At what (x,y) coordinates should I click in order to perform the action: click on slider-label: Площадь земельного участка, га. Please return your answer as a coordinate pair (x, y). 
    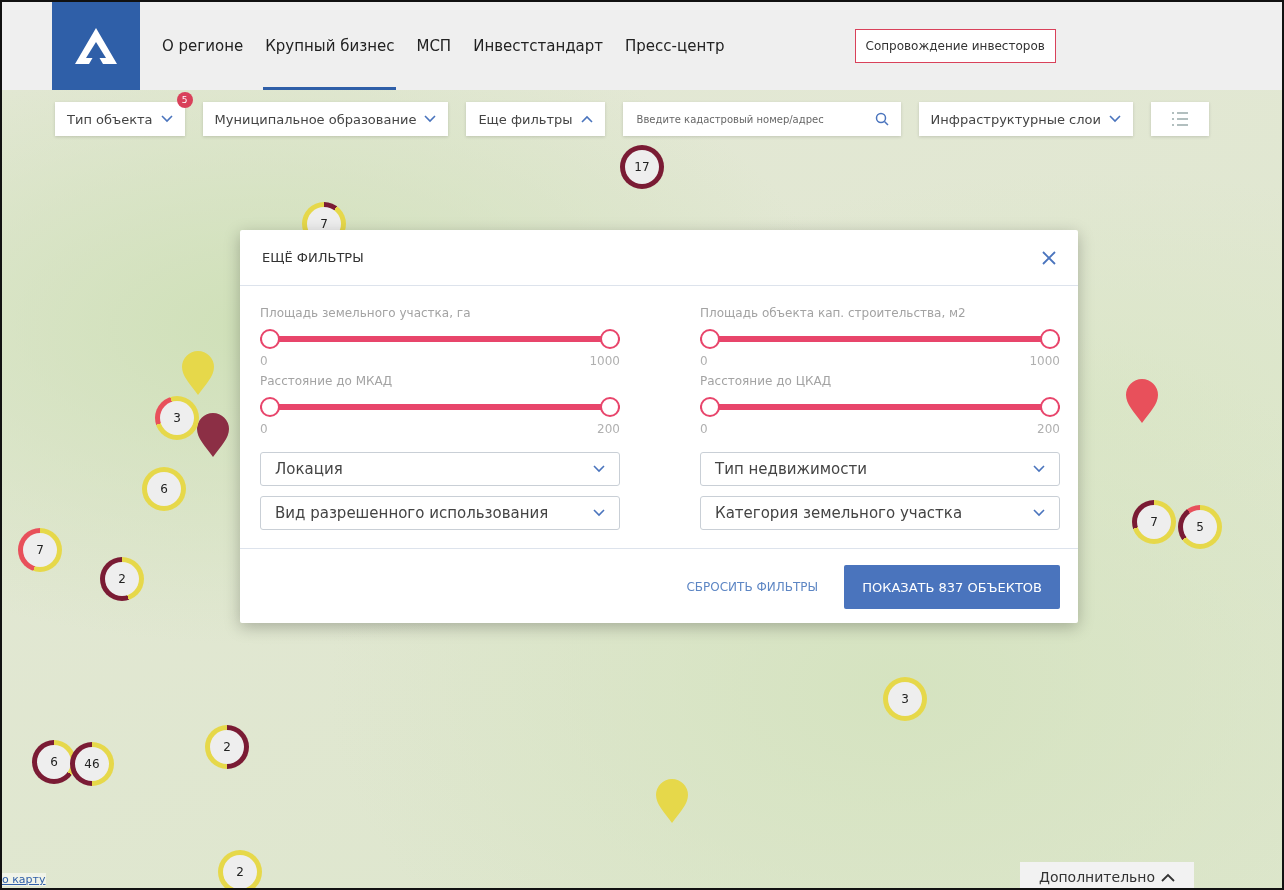
    Looking at the image, I should click on (366, 314).